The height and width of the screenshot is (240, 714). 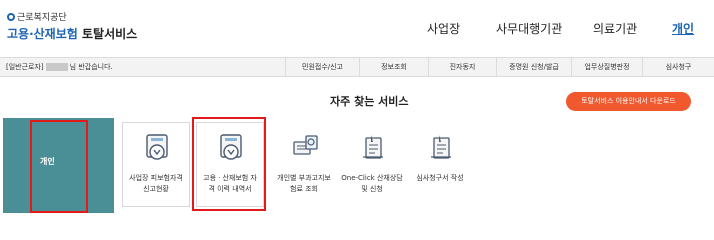 What do you see at coordinates (56, 67) in the screenshot?
I see `masked-username` at bounding box center [56, 67].